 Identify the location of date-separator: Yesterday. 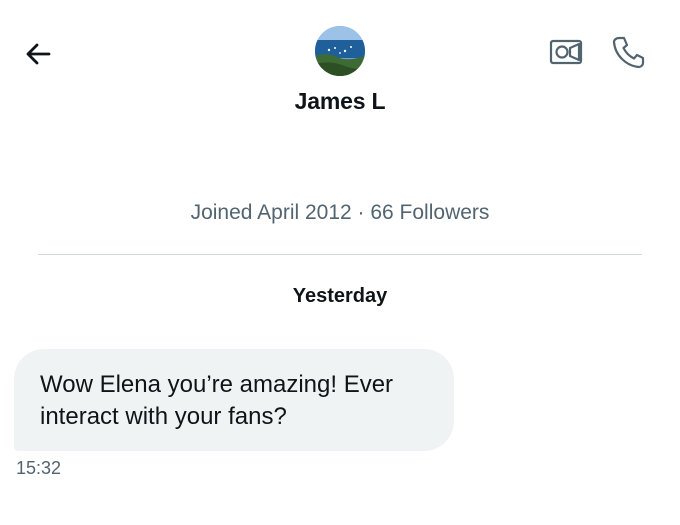
(340, 296).